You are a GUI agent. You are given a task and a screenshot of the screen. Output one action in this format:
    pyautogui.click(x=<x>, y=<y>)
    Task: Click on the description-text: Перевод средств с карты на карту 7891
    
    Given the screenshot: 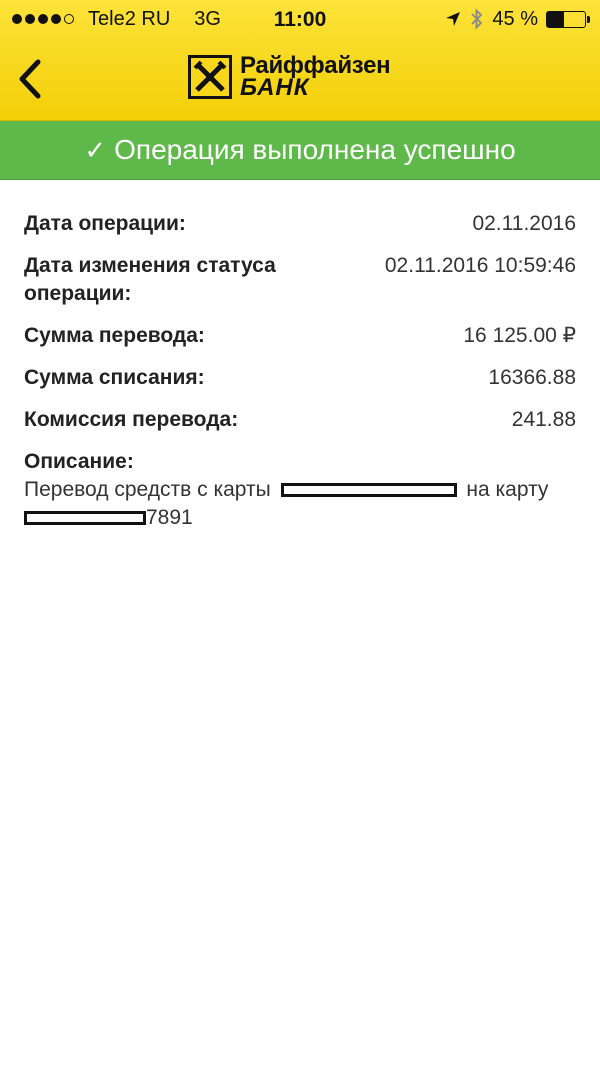 What is the action you would take?
    pyautogui.click(x=300, y=504)
    